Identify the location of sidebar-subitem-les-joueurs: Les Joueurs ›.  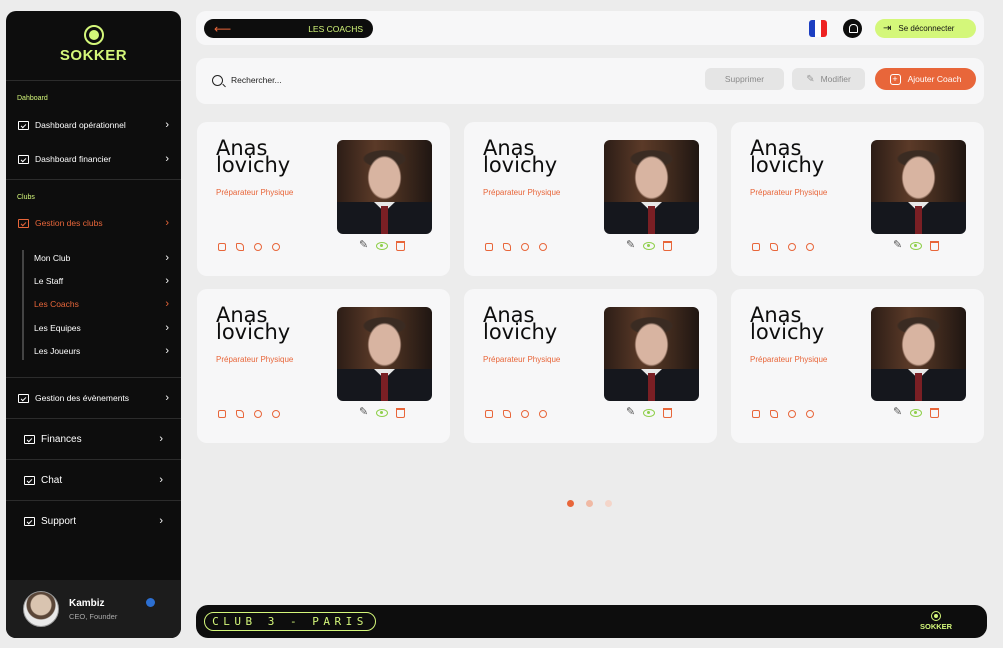
(101, 351).